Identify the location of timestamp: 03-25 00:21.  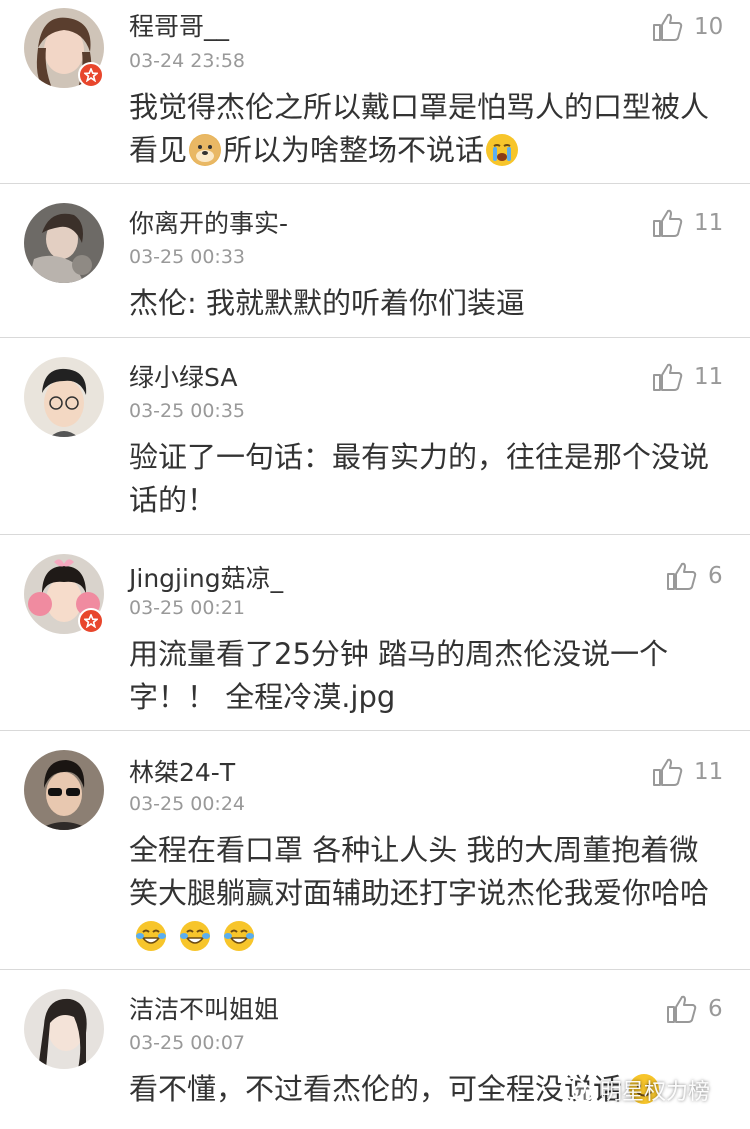
(187, 608).